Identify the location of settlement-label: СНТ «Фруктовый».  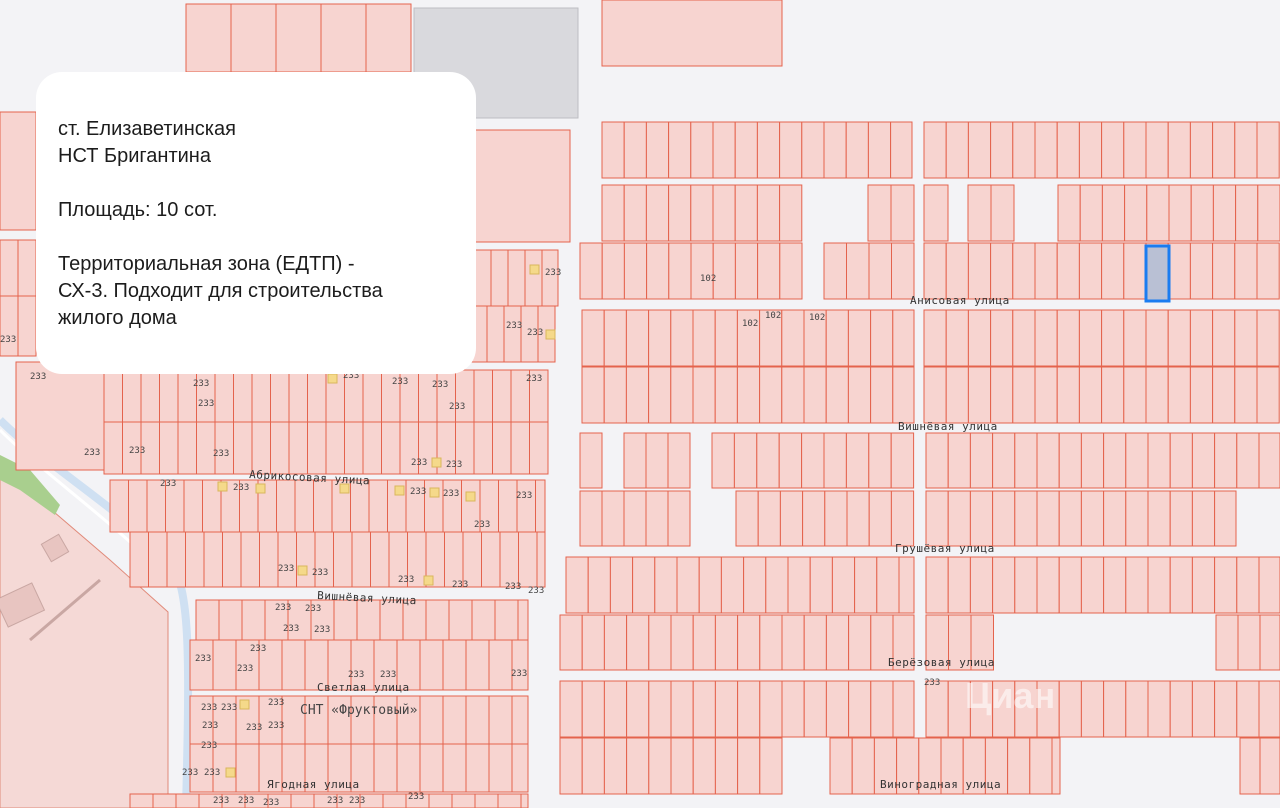
(359, 710).